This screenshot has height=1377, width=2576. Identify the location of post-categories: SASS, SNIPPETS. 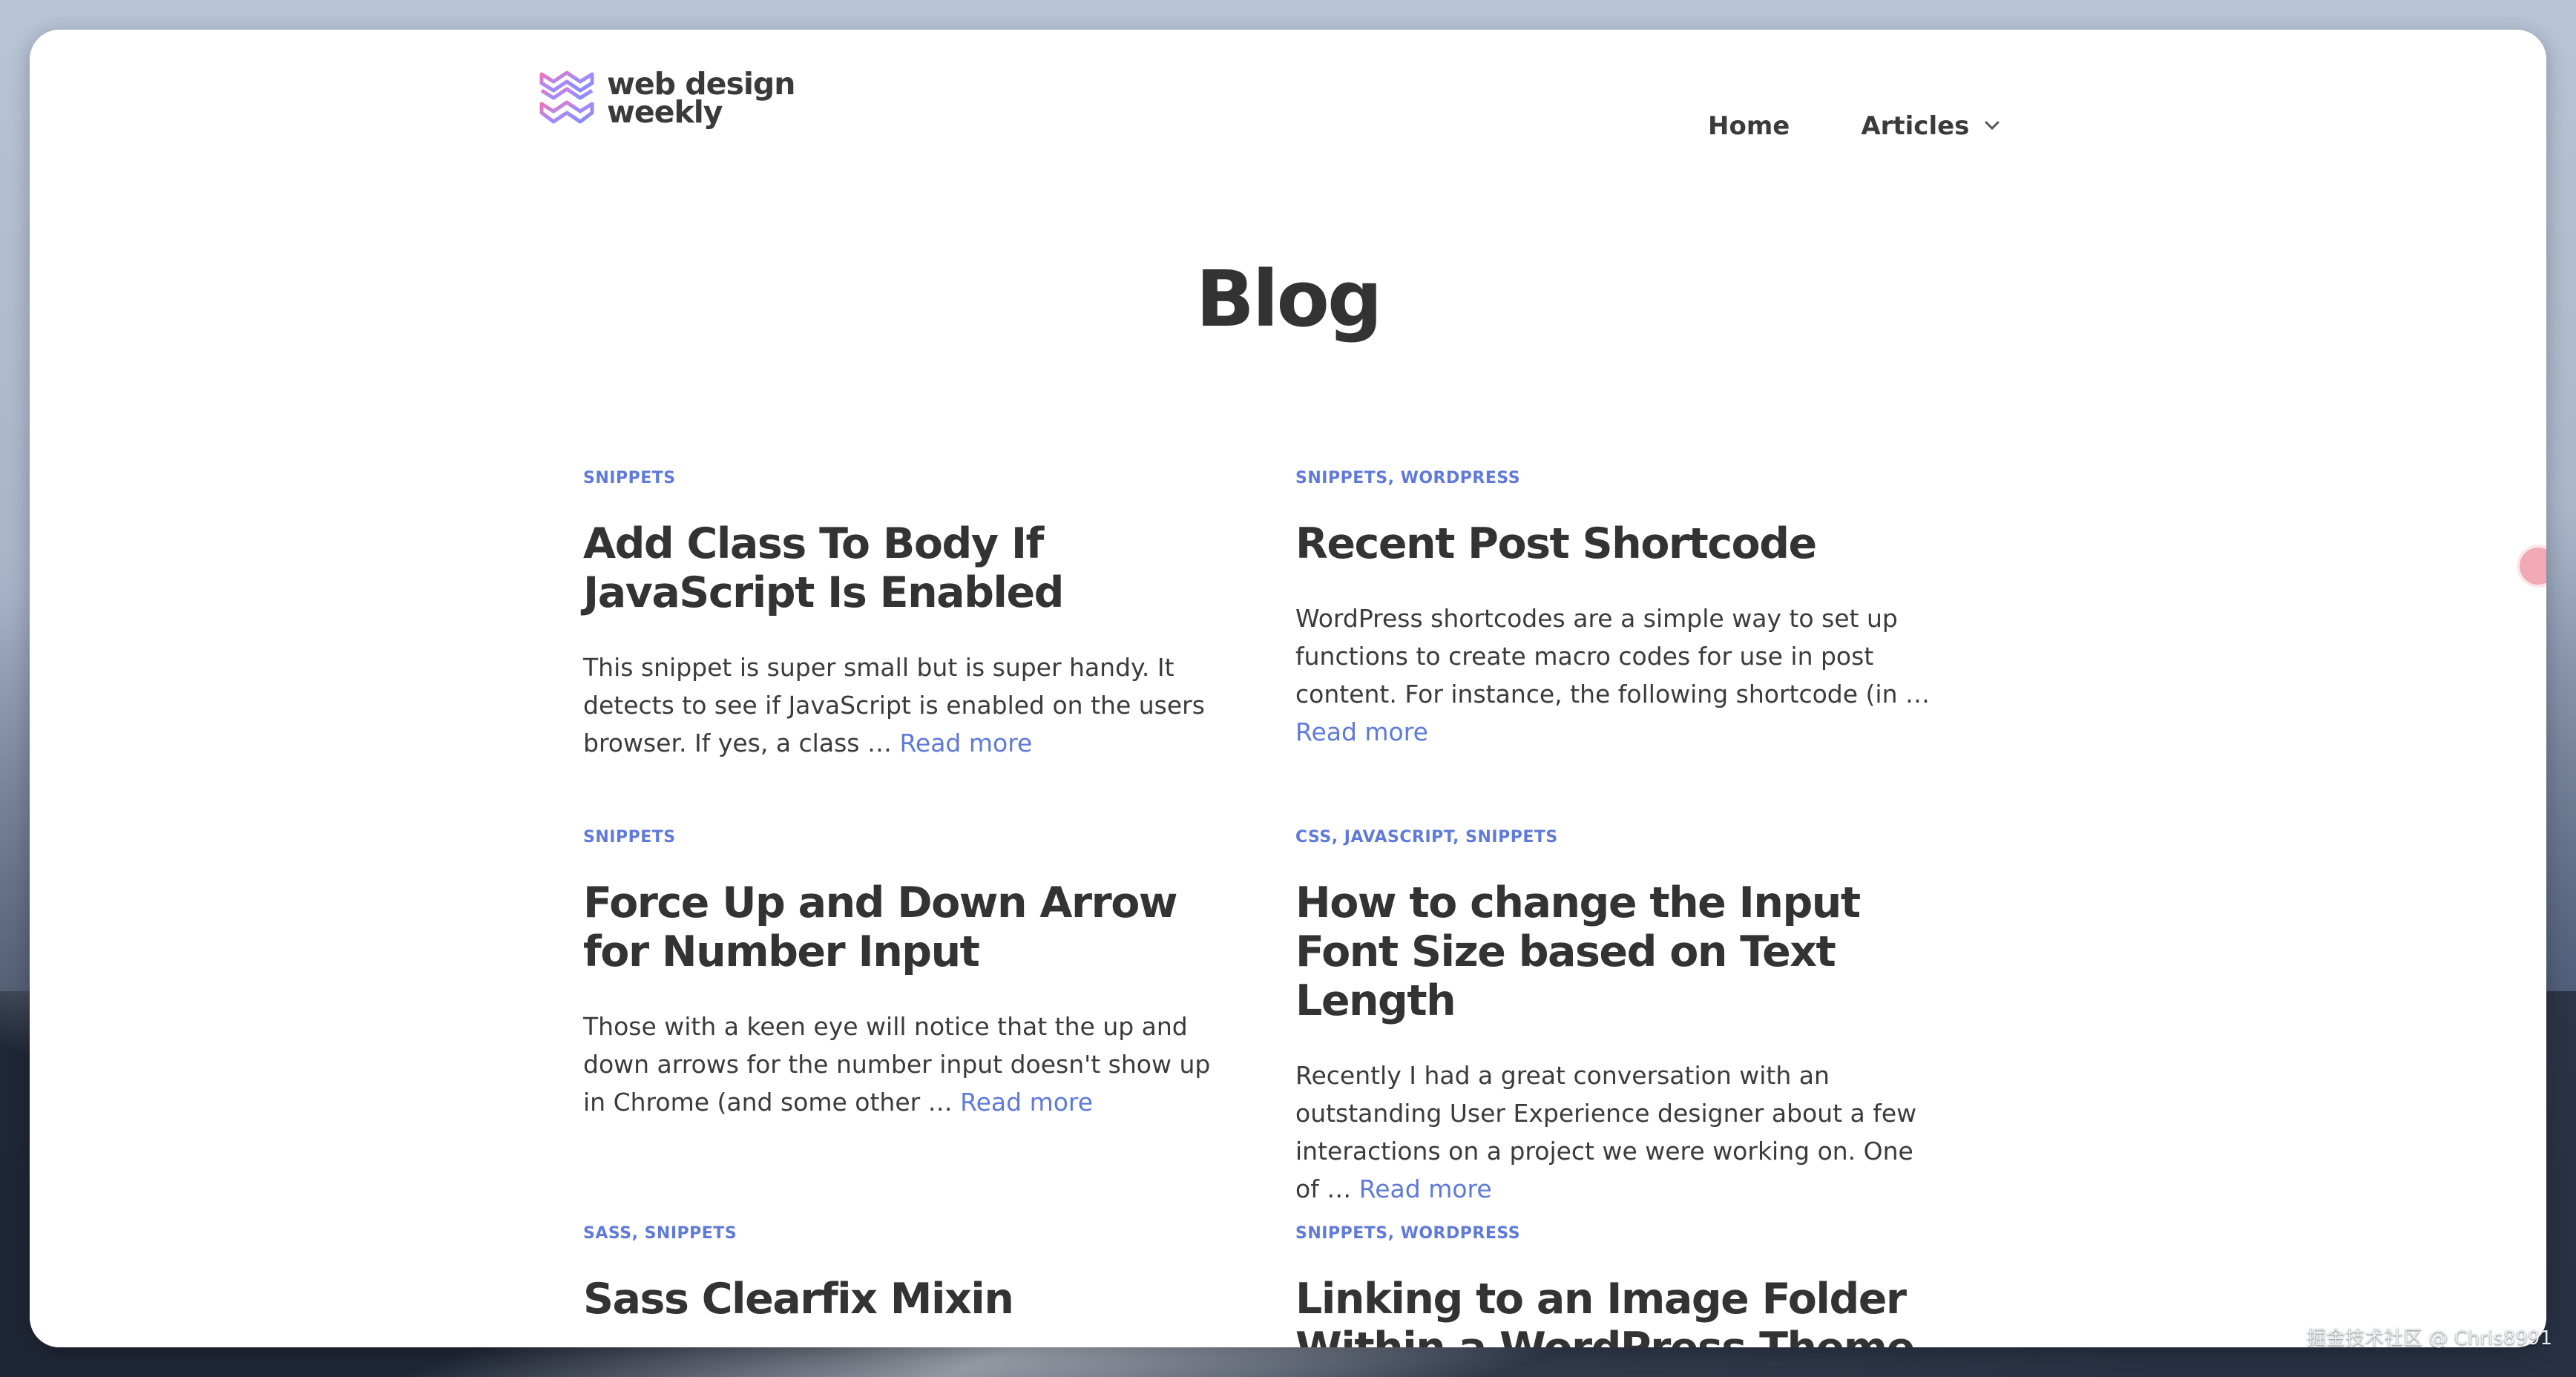
(906, 1235).